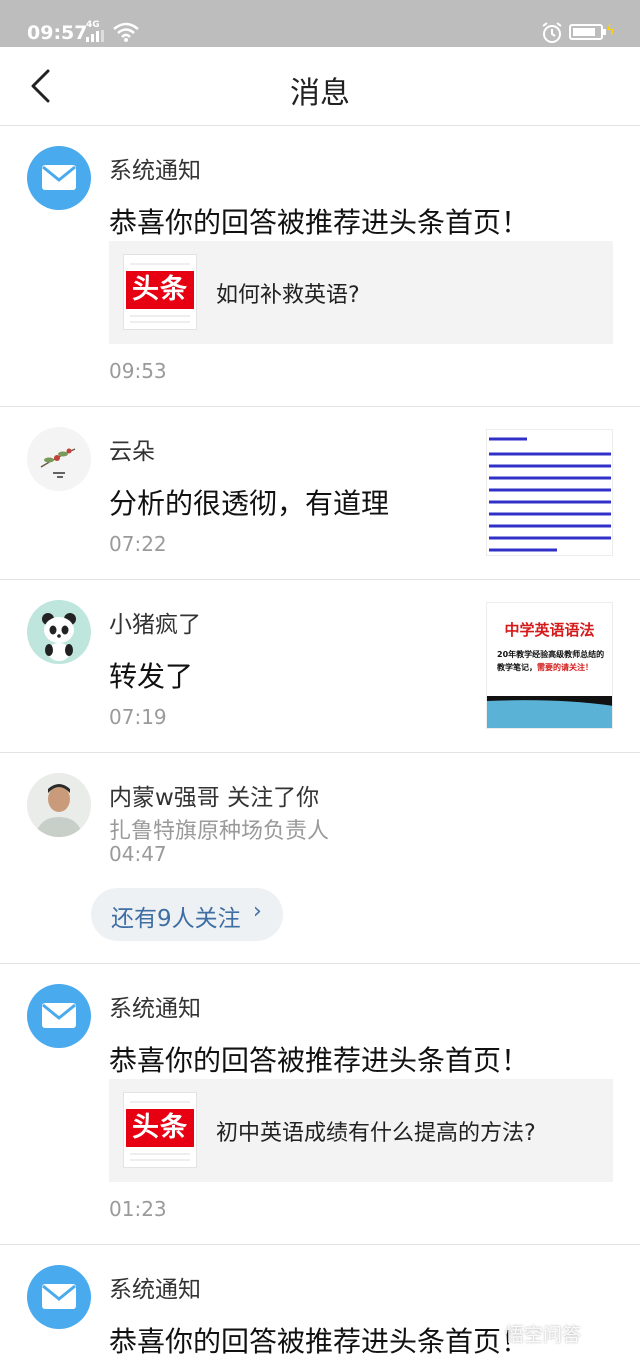 The width and height of the screenshot is (640, 1360). I want to click on chevron-right-icon: ›, so click(257, 911).